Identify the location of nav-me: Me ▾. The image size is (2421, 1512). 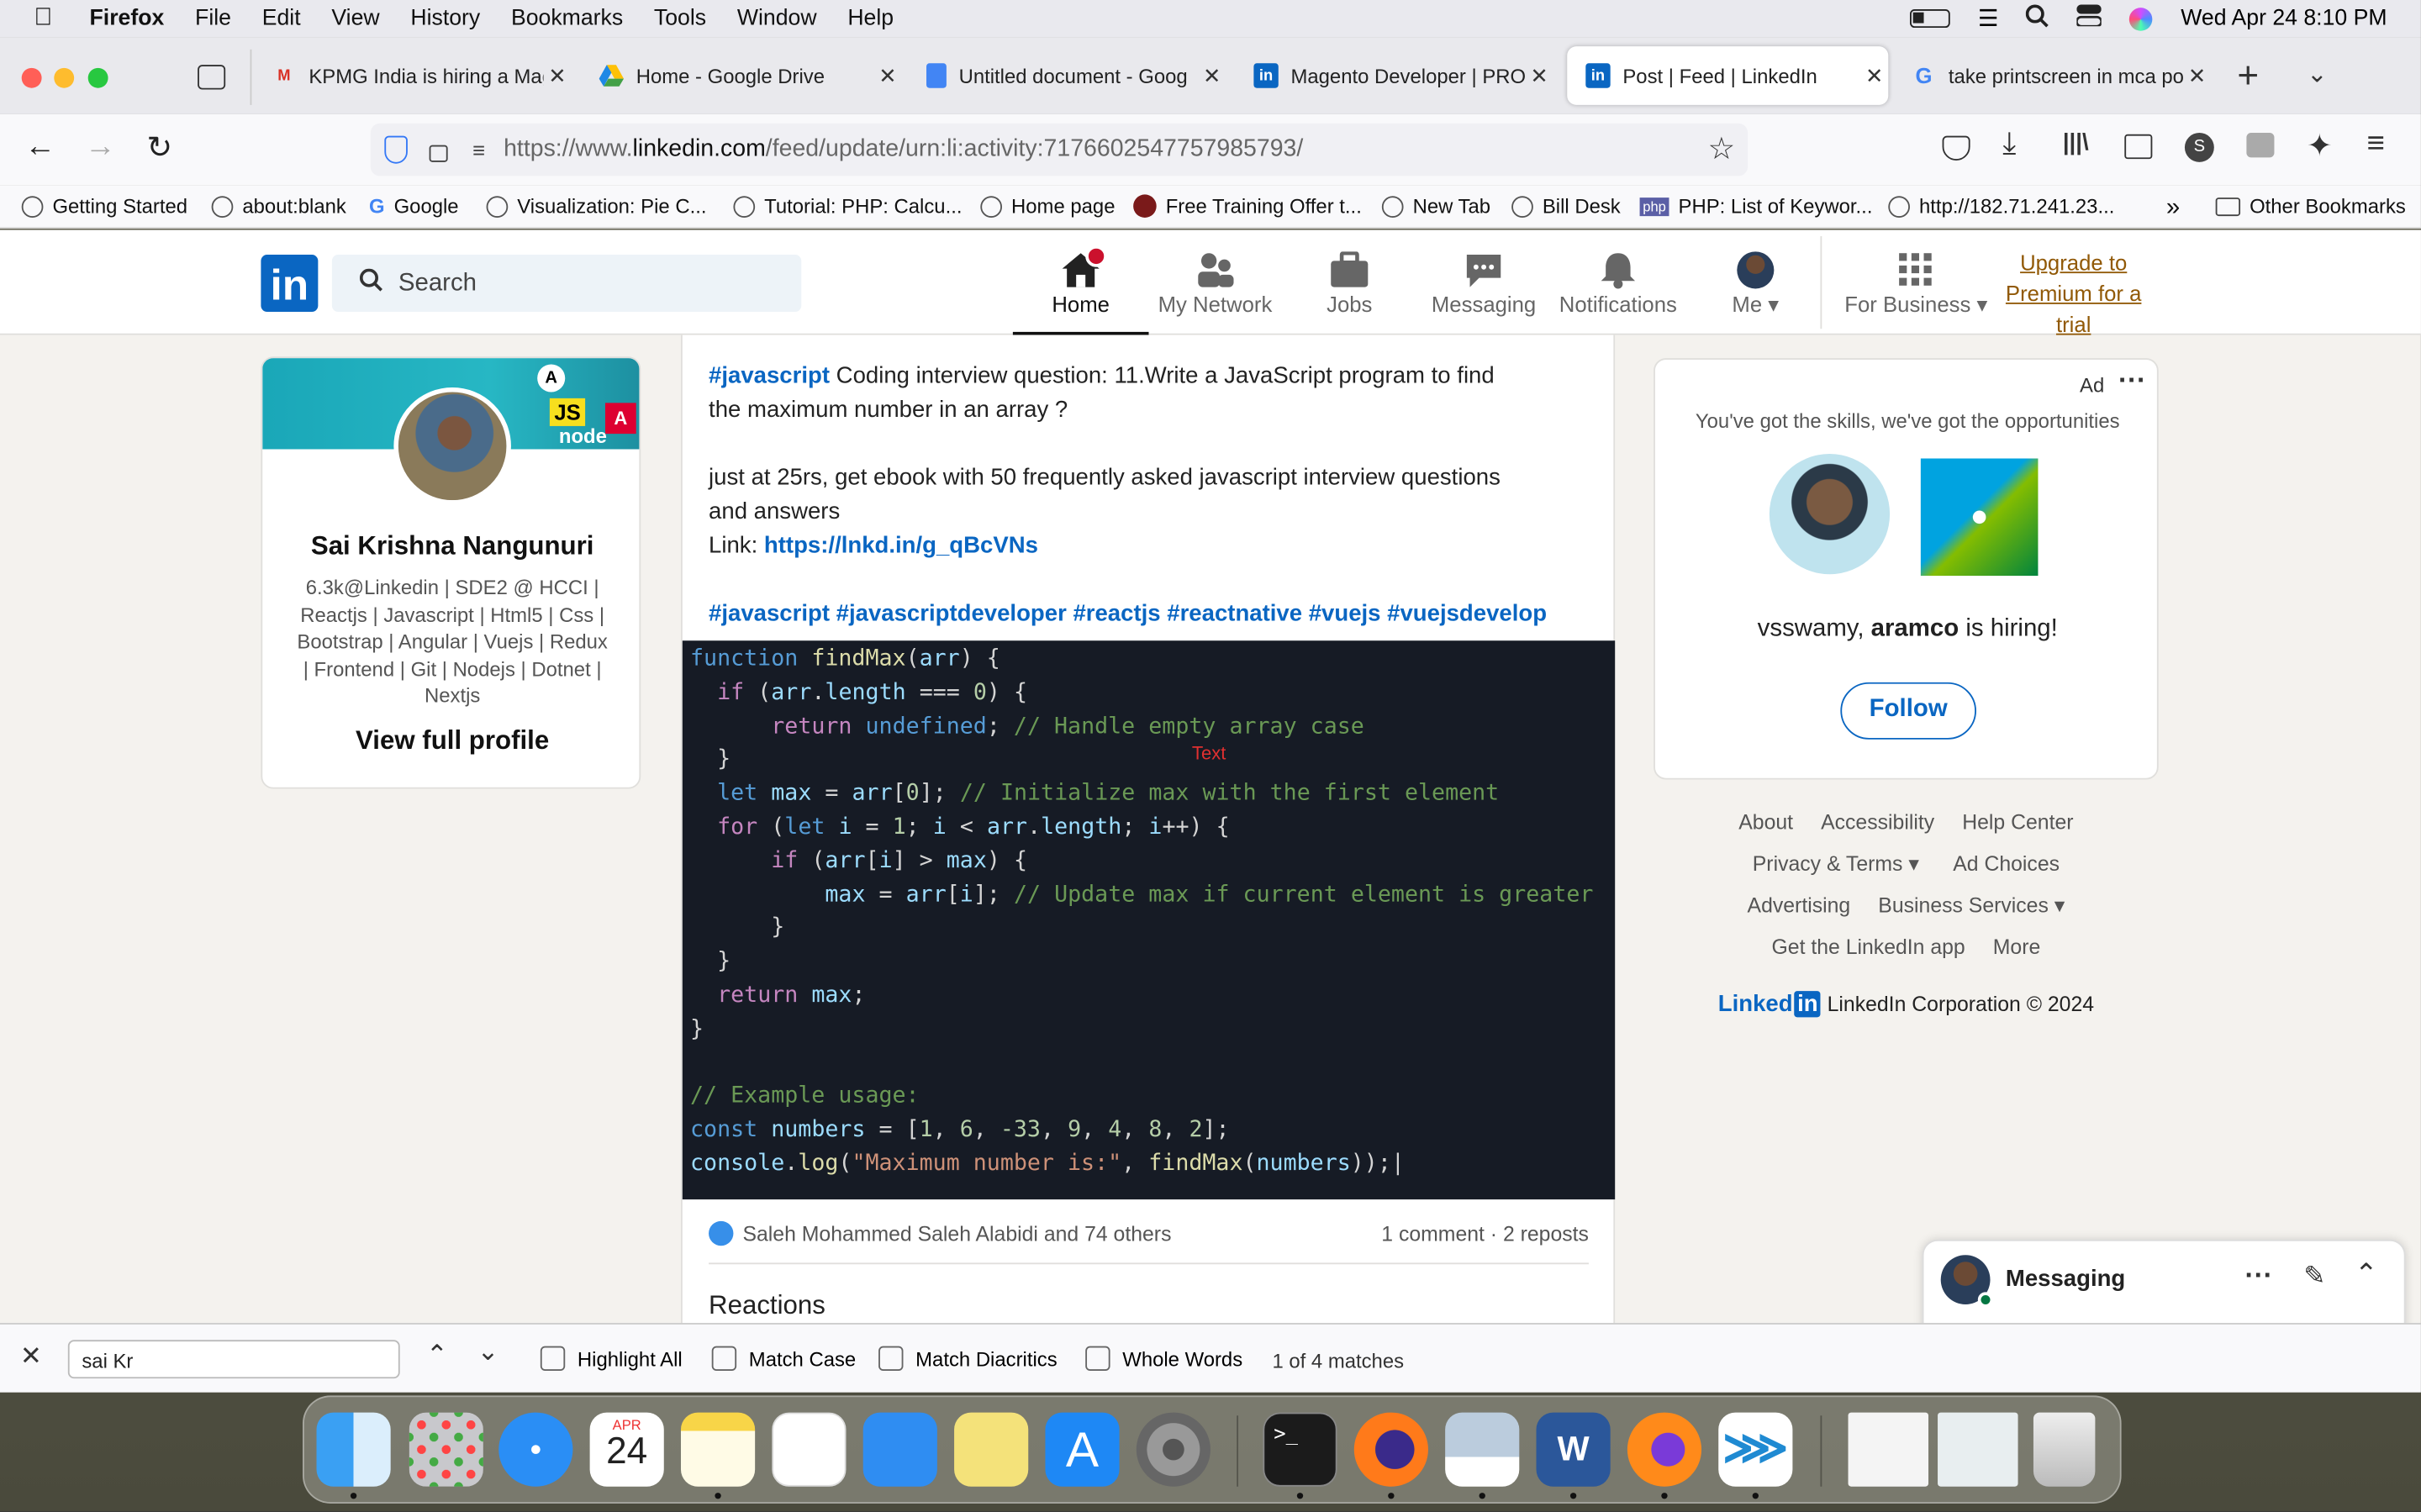
(1756, 281).